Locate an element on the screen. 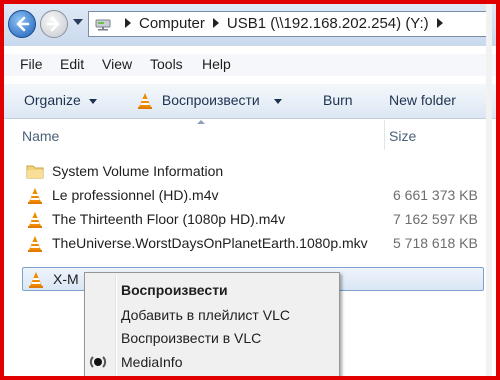 This screenshot has width=500, height=380. arrow-right-icon is located at coordinates (53, 24).